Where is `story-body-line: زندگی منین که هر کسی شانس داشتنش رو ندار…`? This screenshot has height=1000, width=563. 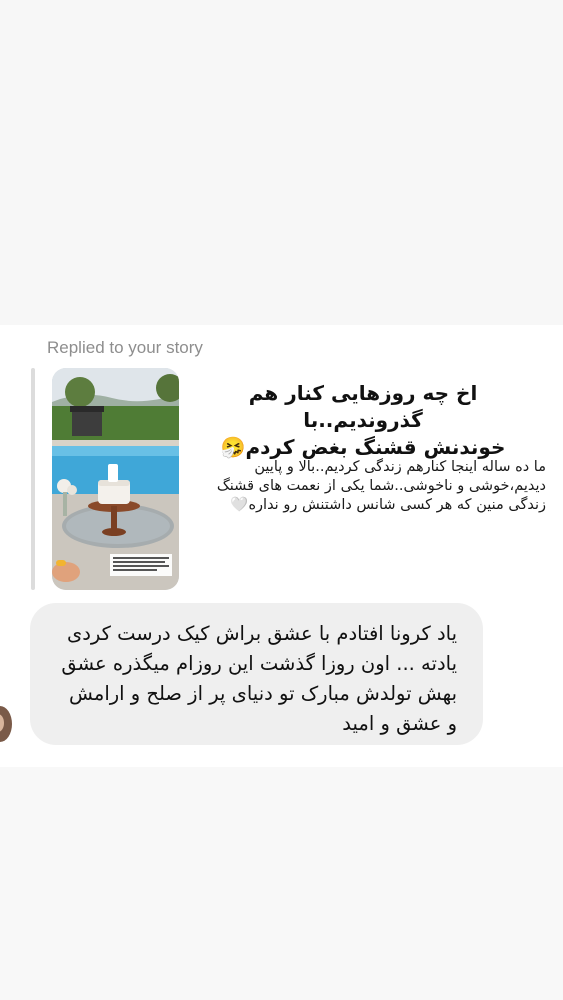 story-body-line: زندگی منین که هر کسی شانس داشتنش رو ندار… is located at coordinates (388, 505).